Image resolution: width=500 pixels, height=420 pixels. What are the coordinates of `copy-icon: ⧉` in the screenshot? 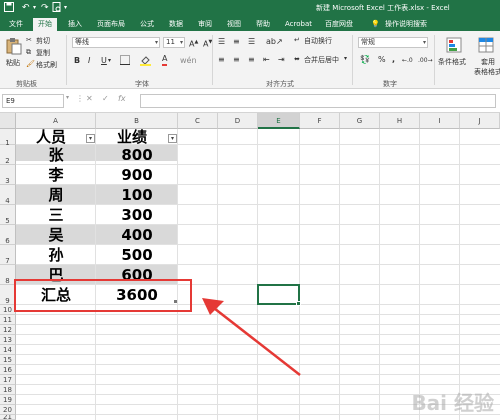 It's located at (28, 52).